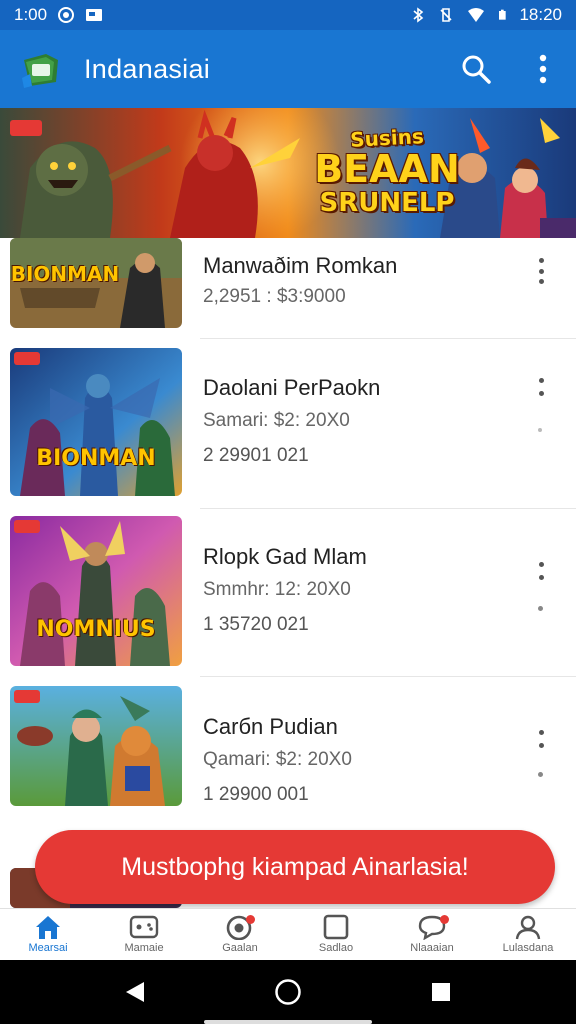 This screenshot has height=1024, width=576. I want to click on item-thumbnail, so click(96, 746).